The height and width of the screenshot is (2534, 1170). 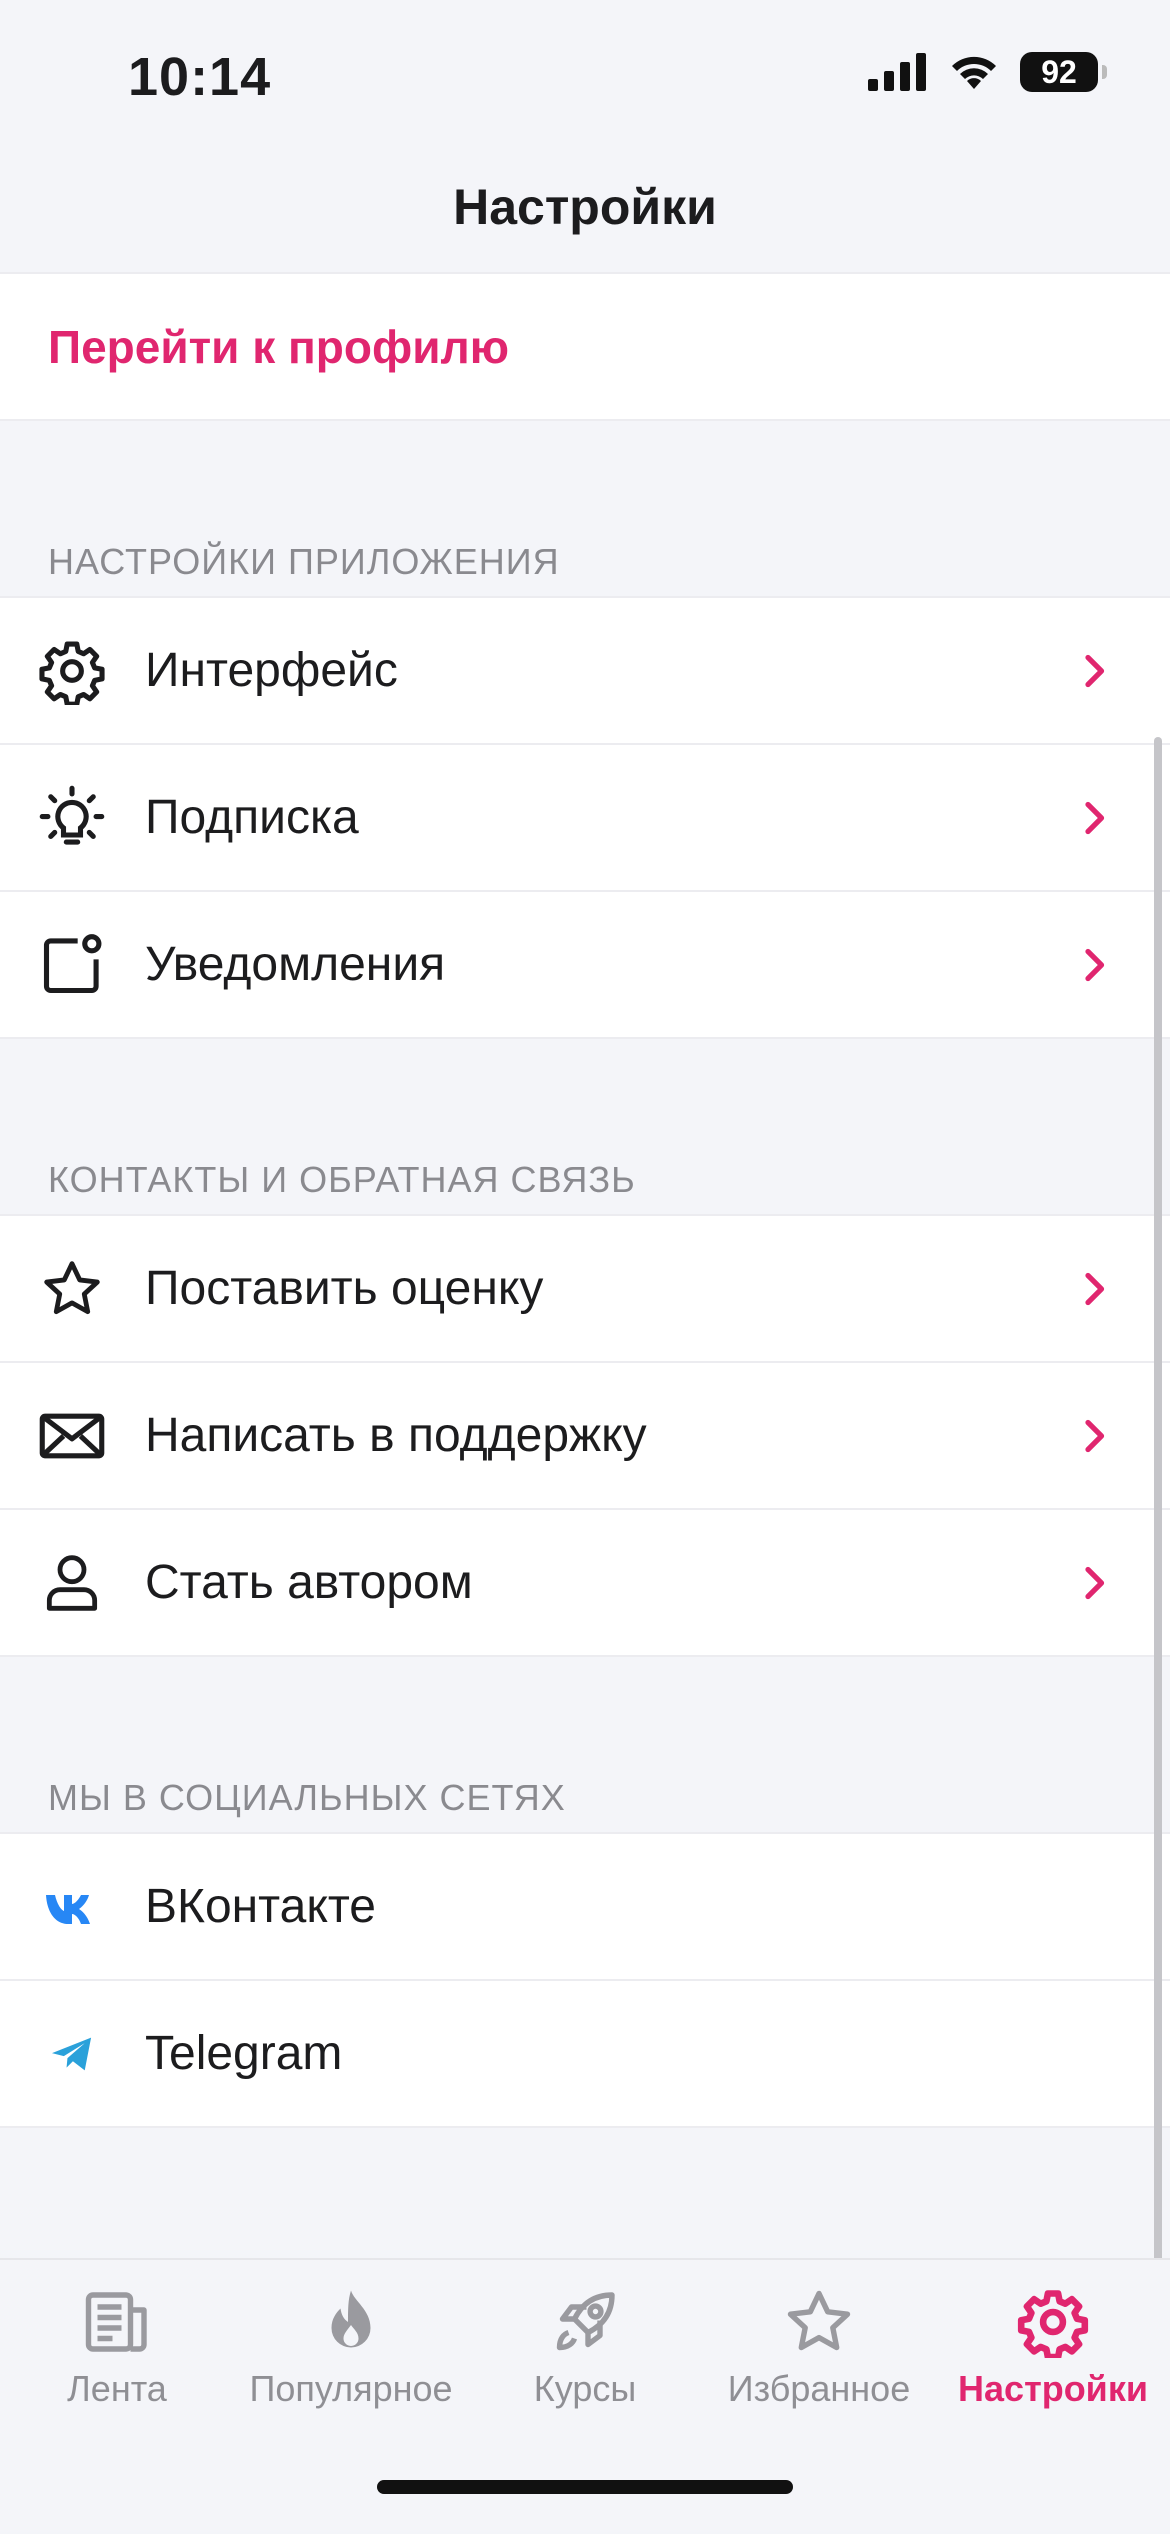 What do you see at coordinates (897, 72) in the screenshot?
I see `signal-icon` at bounding box center [897, 72].